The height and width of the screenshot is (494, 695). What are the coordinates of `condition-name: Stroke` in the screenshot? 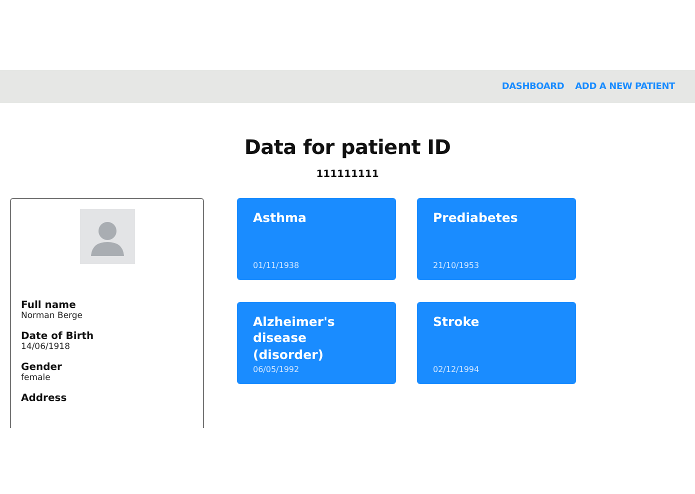 It's located at (456, 322).